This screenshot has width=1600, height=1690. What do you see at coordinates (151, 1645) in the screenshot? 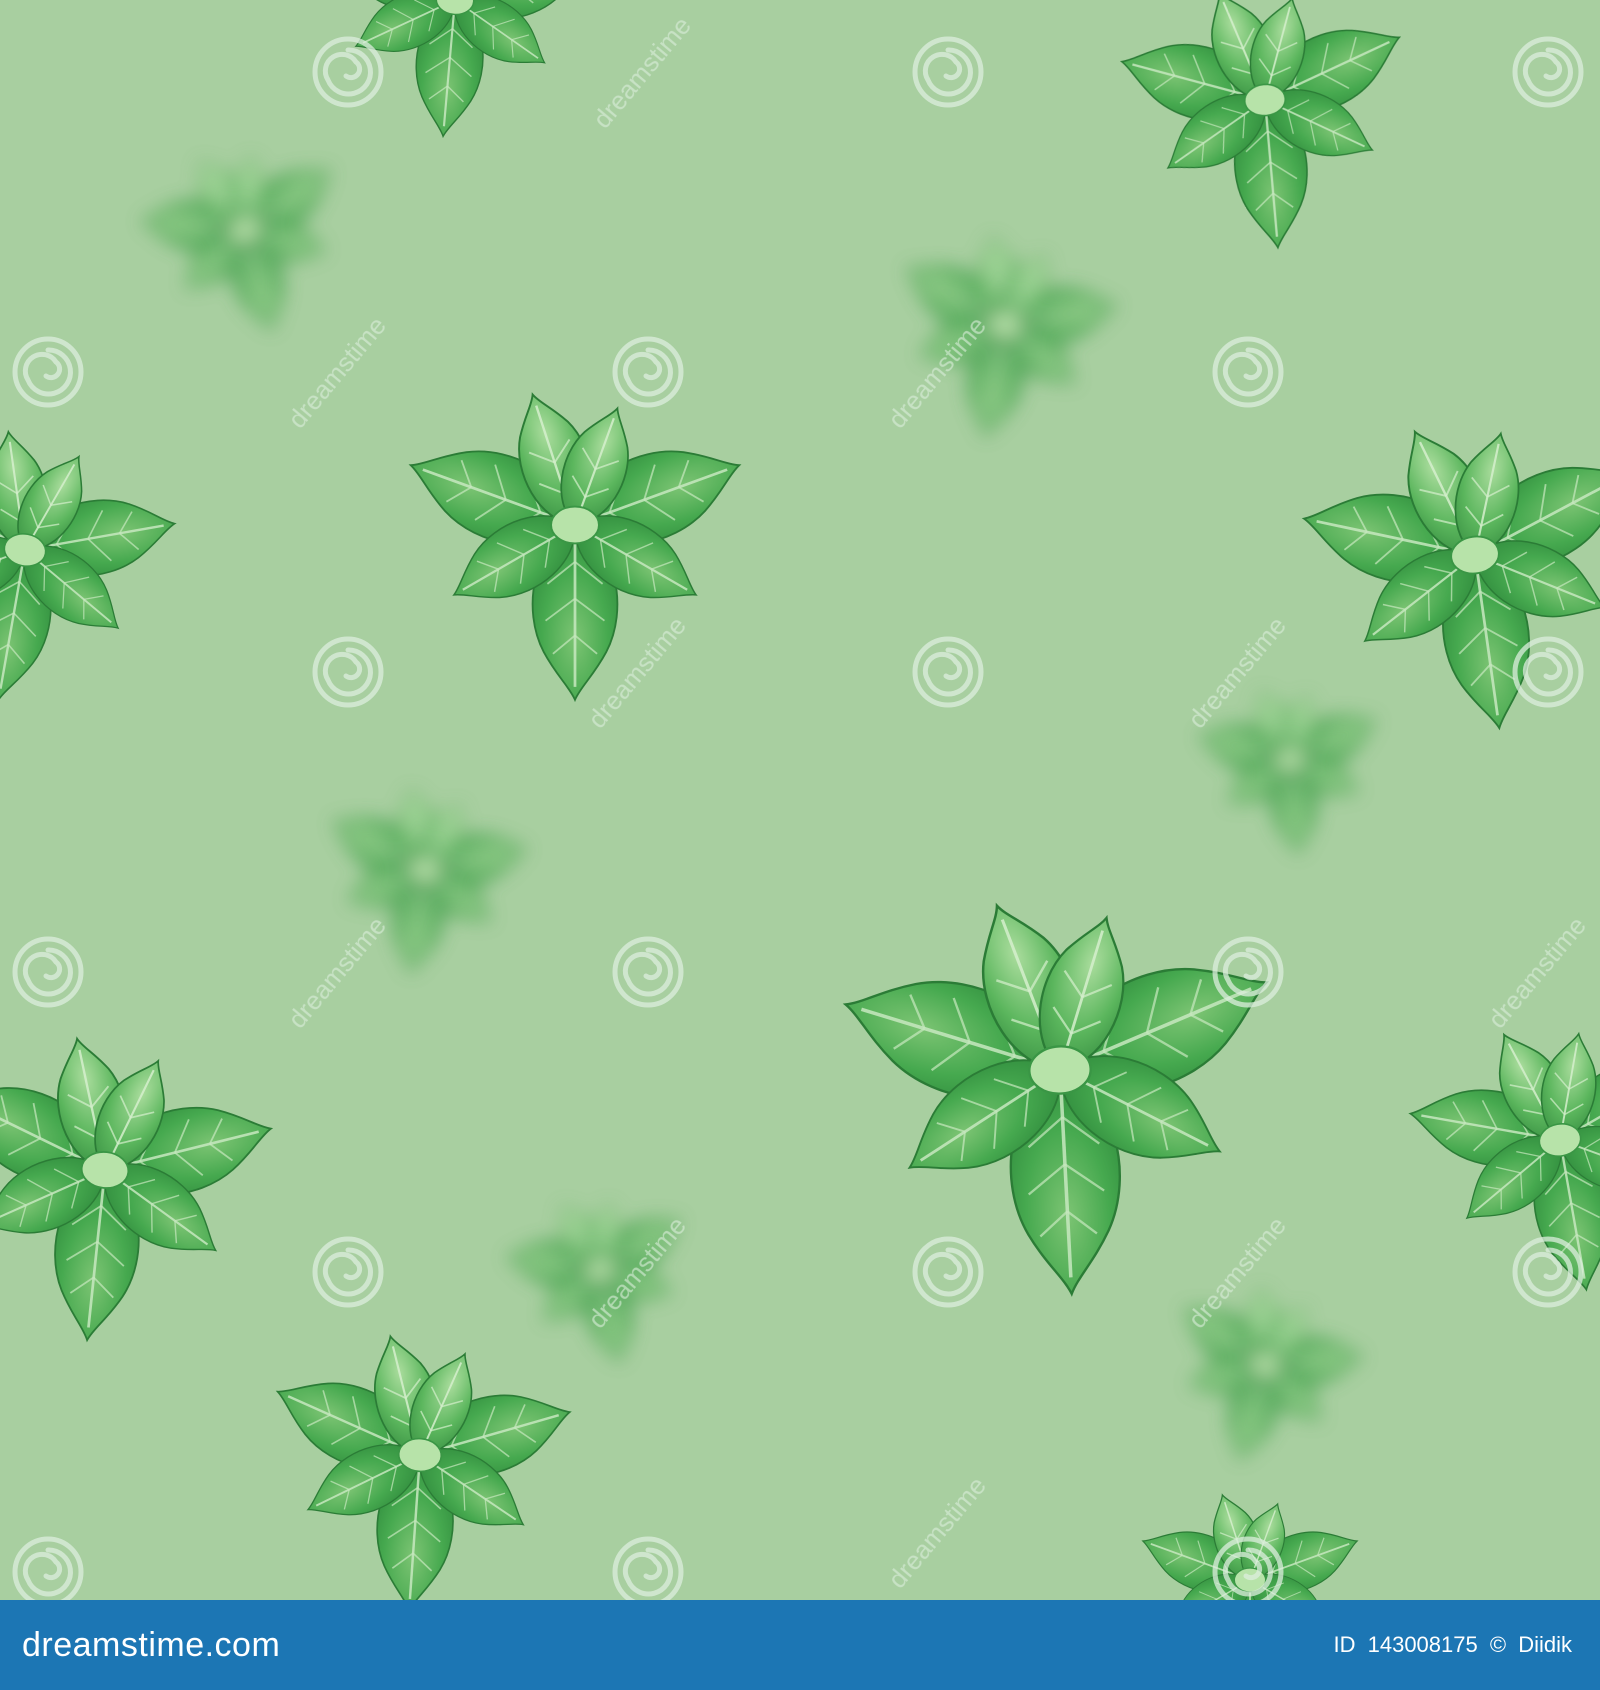
I see `brand-text: dreamstime.com` at bounding box center [151, 1645].